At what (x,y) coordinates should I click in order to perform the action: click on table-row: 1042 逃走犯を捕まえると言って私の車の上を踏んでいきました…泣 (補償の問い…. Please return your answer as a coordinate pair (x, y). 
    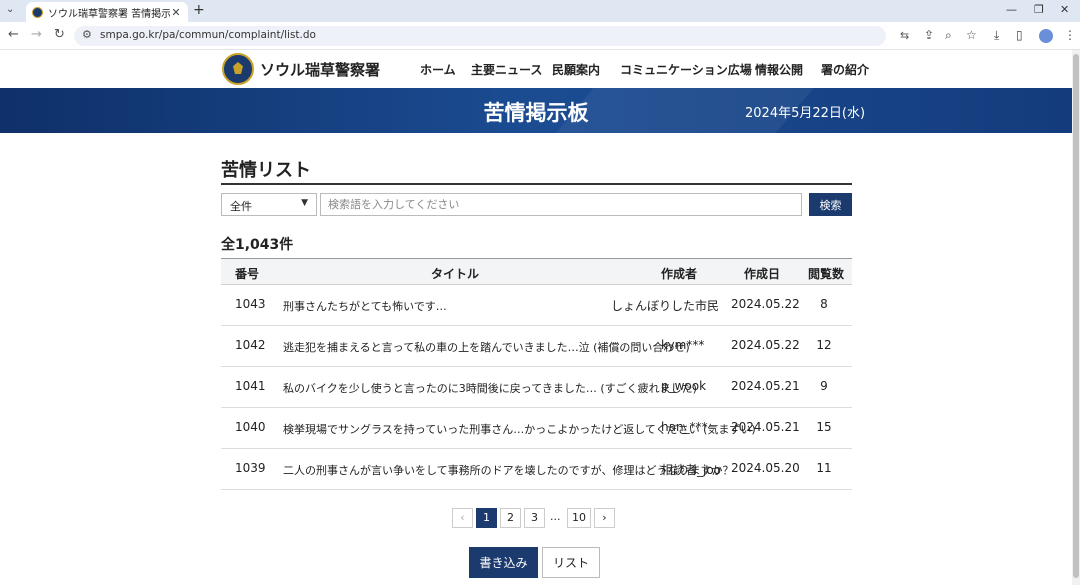
    Looking at the image, I should click on (536, 346).